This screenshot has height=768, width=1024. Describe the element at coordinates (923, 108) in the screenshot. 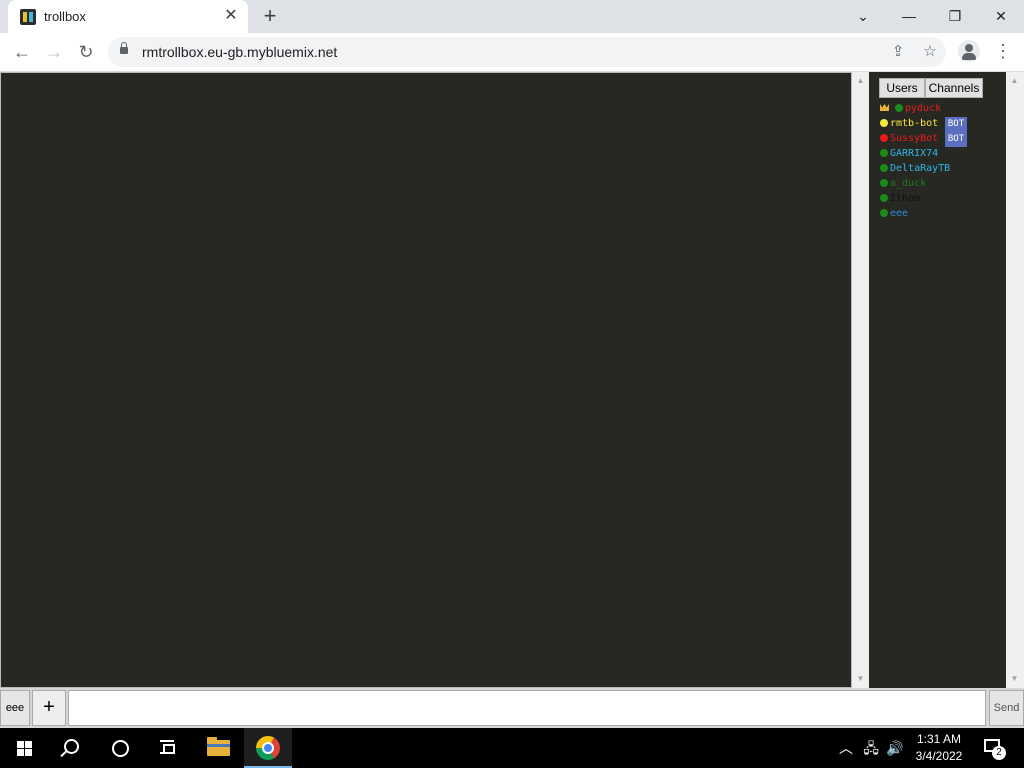

I see `username: pyduck` at that location.